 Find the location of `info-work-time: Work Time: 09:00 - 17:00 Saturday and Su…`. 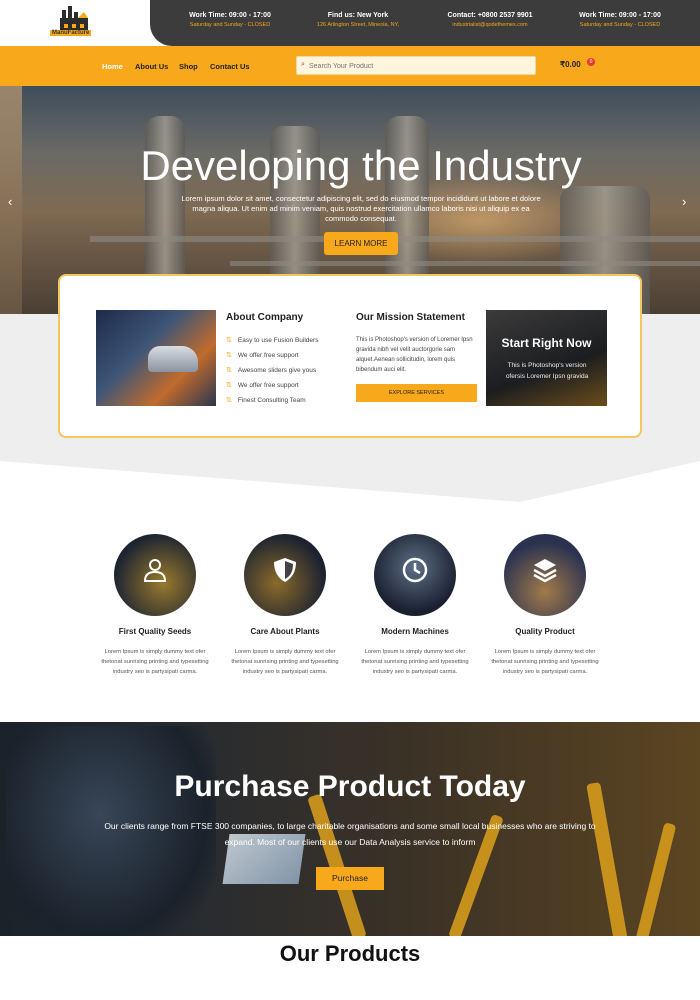

info-work-time: Work Time: 09:00 - 17:00 Saturday and Su… is located at coordinates (230, 20).